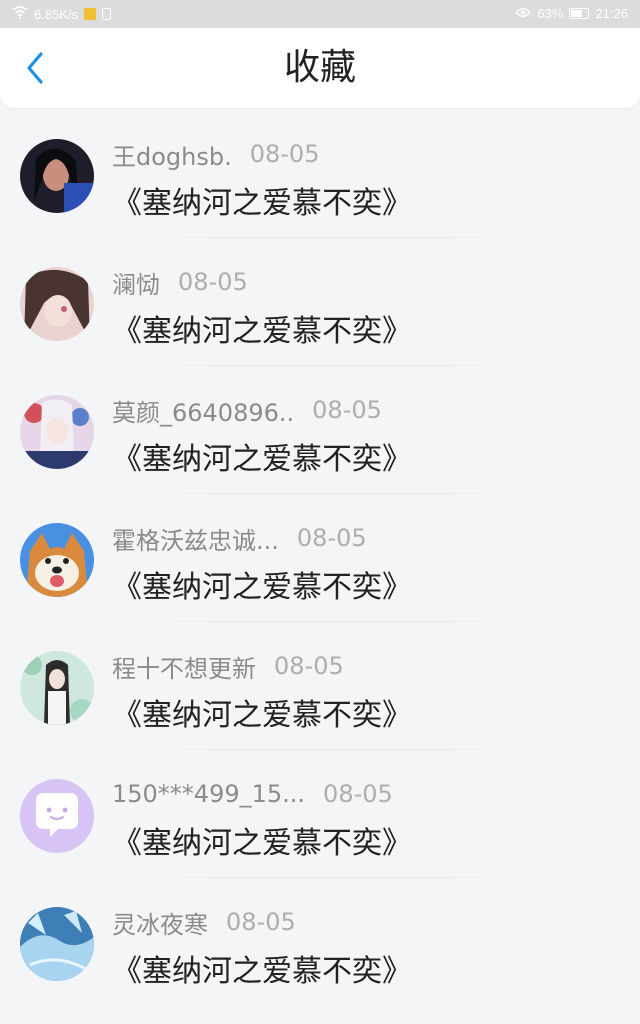  What do you see at coordinates (56, 14) in the screenshot?
I see `net-speed: 6.85K/s` at bounding box center [56, 14].